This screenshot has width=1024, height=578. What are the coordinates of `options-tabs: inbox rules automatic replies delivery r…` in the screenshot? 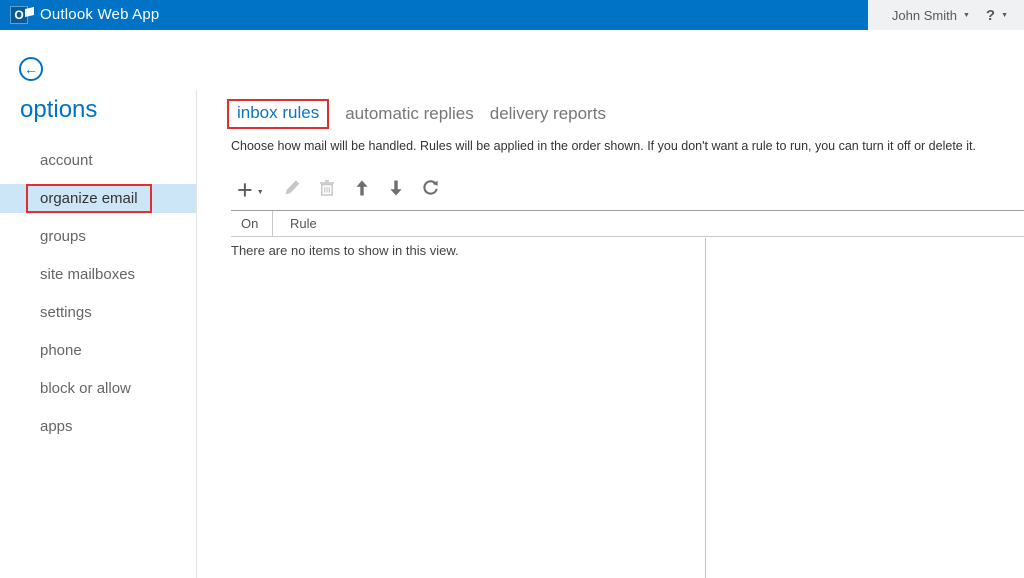 It's located at (416, 114).